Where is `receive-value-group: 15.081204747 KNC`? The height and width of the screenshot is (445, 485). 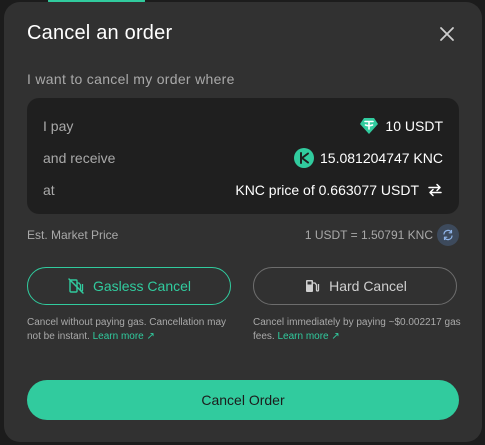 receive-value-group: 15.081204747 KNC is located at coordinates (368, 158).